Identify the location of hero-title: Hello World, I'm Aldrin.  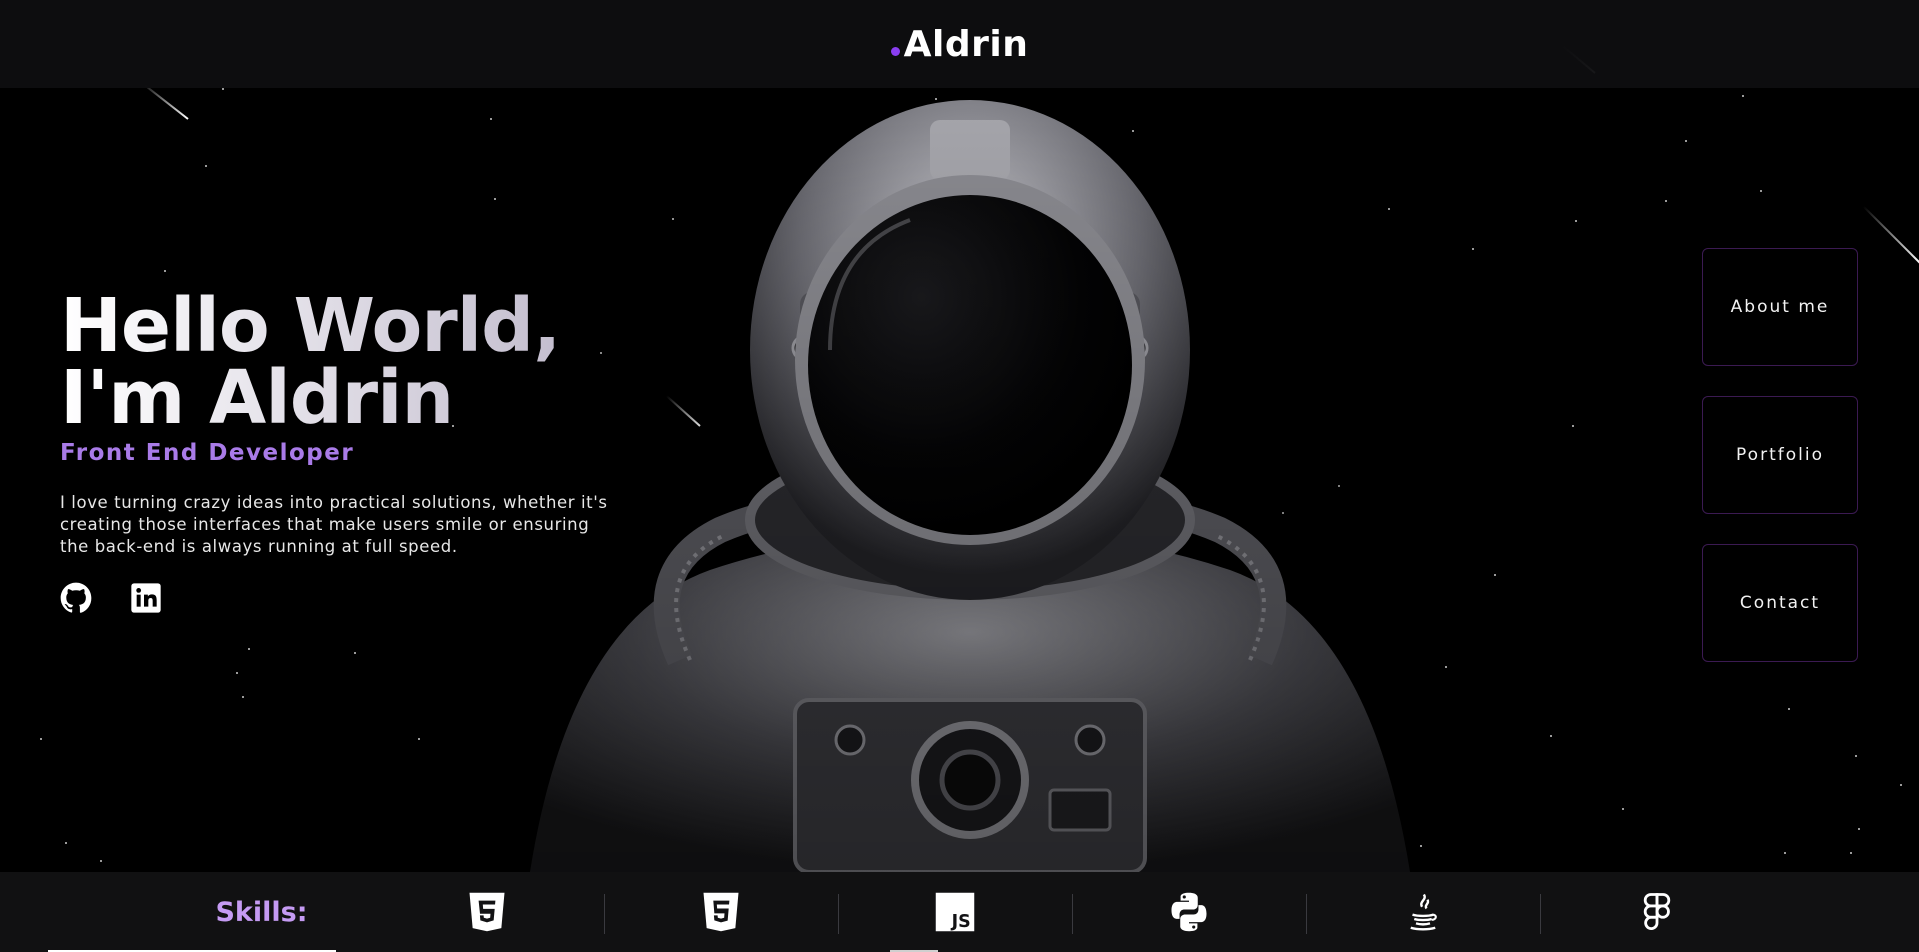
(355, 362).